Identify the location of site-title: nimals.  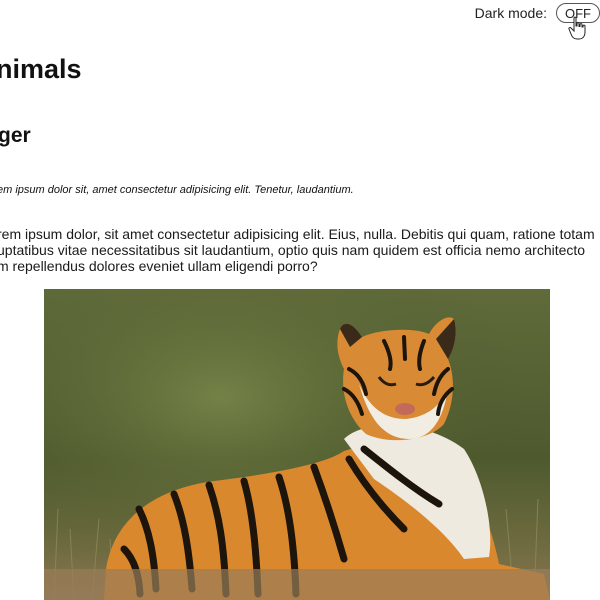
(41, 69).